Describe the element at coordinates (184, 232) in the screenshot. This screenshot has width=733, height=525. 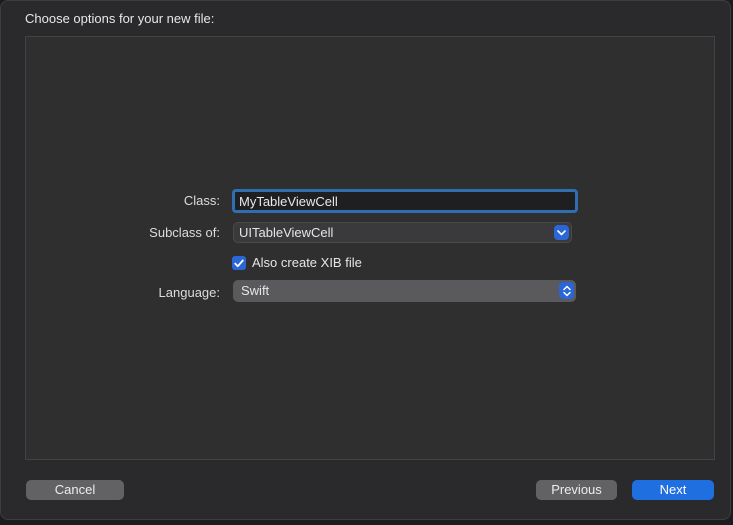
I see `subclass-label: Subclass of:` at that location.